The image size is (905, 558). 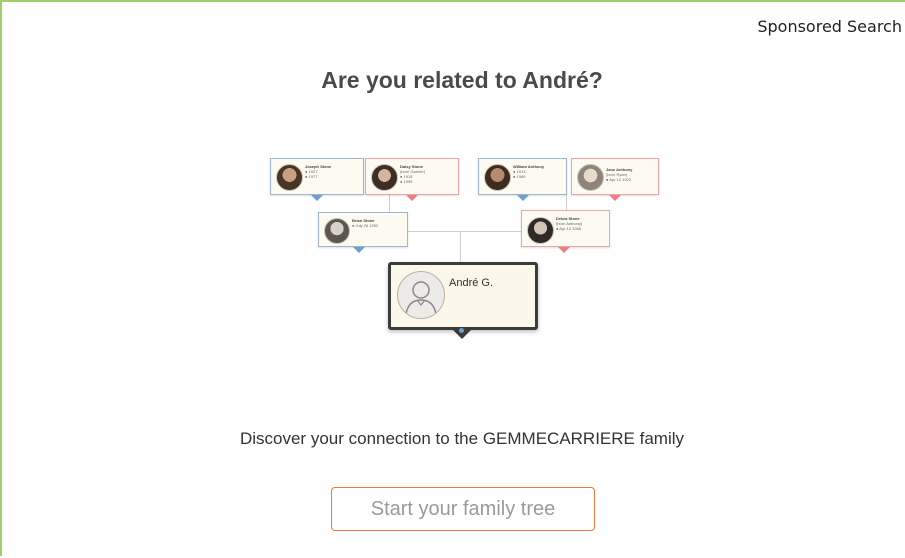 I want to click on tree-card-father: Brian Stone ● July 26 1952, so click(x=363, y=229).